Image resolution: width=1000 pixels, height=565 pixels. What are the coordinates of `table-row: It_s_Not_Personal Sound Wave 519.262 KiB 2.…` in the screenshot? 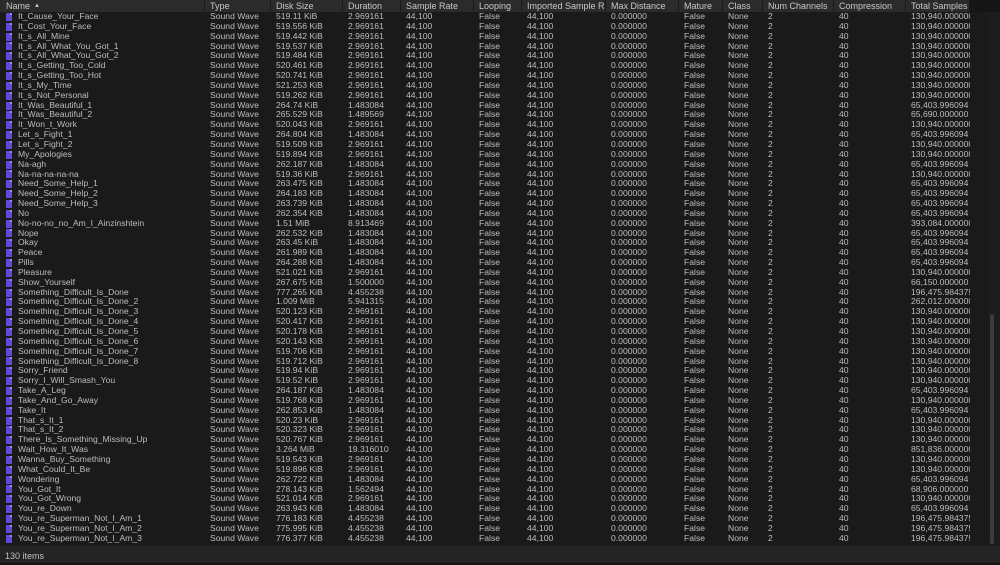 It's located at (495, 96).